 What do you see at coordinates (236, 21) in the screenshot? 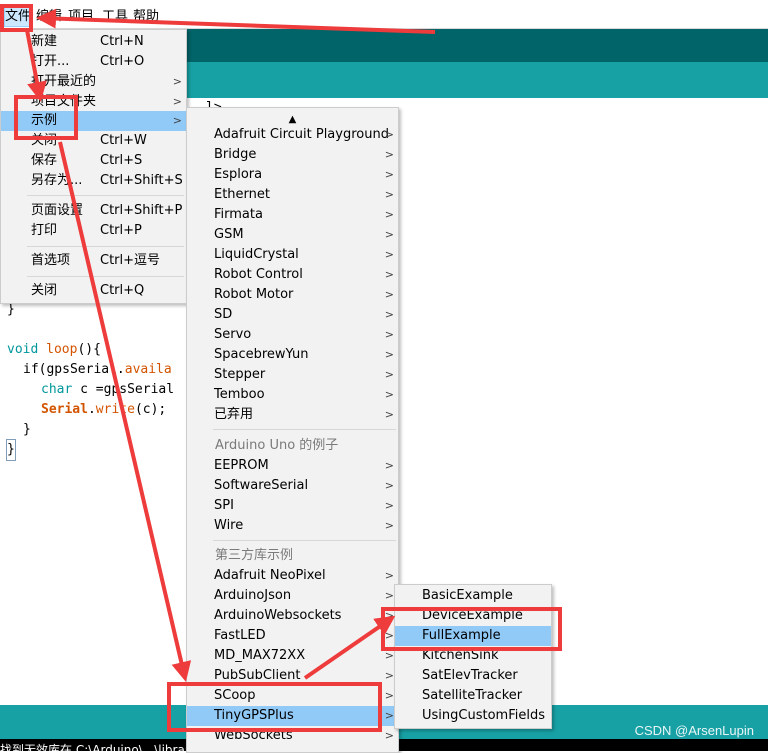
I see `arrow-to-file-menu` at bounding box center [236, 21].